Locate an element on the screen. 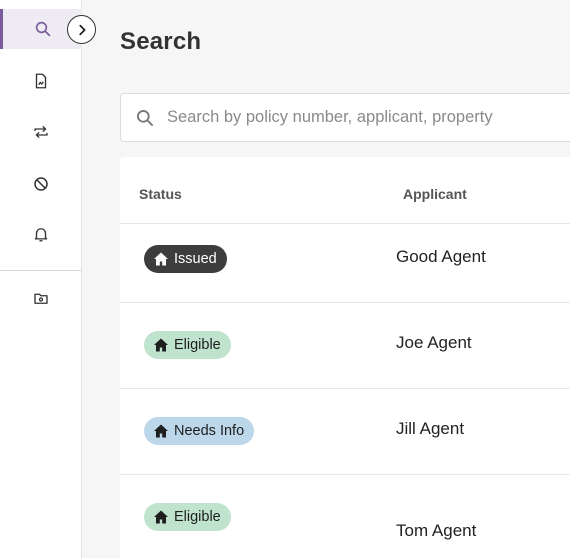 The height and width of the screenshot is (558, 570). status-badge-label: Needs Info is located at coordinates (209, 431).